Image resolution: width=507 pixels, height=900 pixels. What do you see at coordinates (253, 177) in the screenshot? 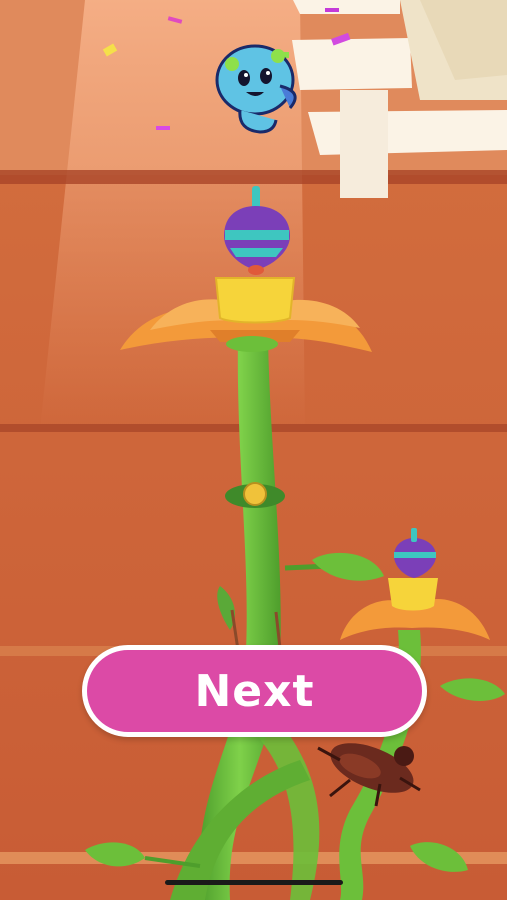
I see `wall-trim-top` at bounding box center [253, 177].